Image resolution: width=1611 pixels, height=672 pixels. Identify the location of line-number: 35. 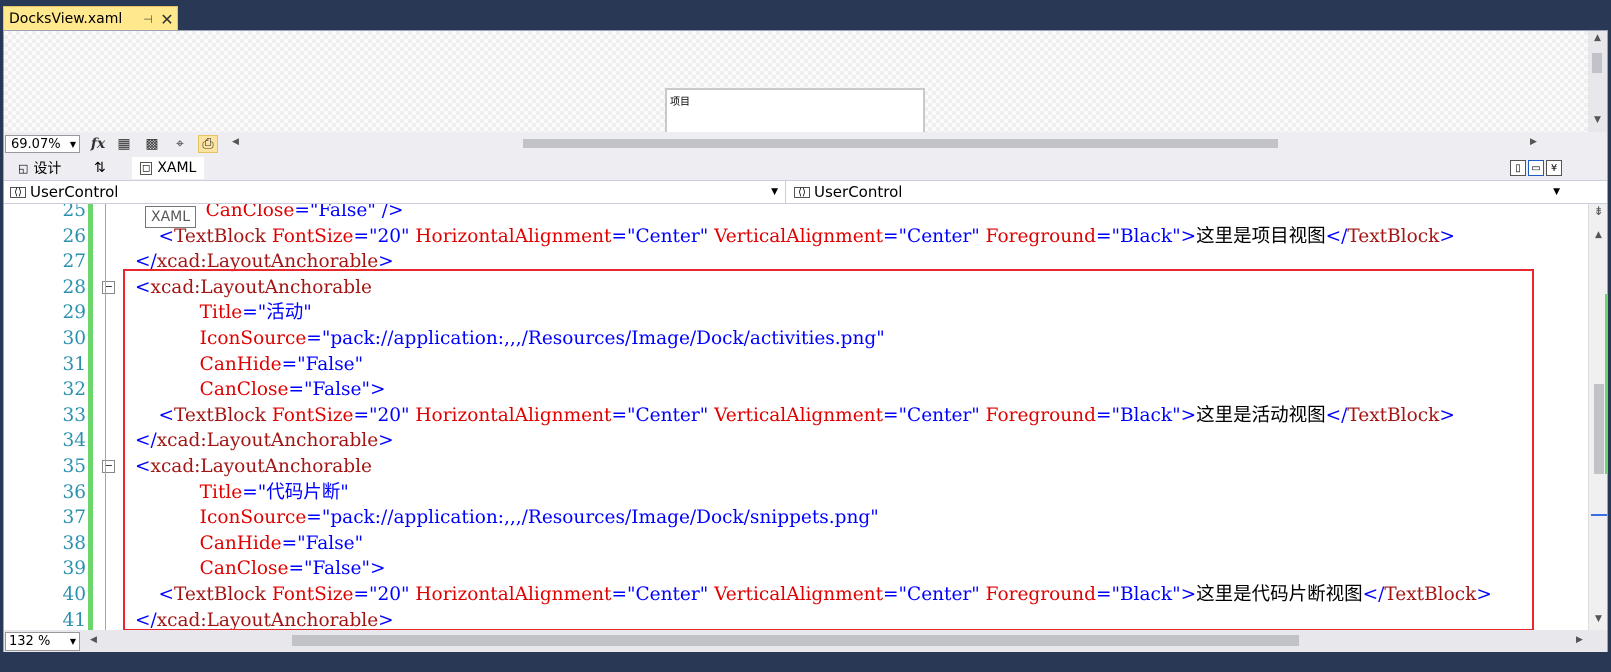
(74, 466).